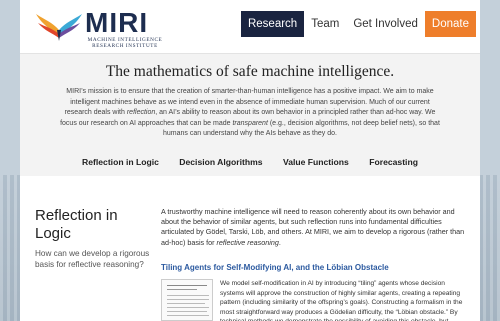 The height and width of the screenshot is (321, 500). I want to click on logo-wordmark: MIRI, so click(117, 22).